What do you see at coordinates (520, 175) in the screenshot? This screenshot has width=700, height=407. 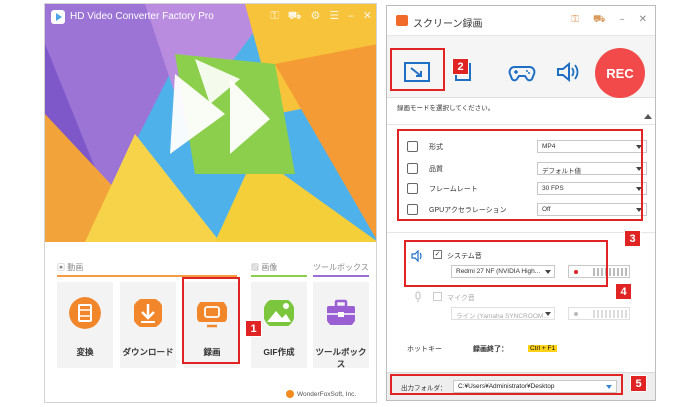 I see `highlight-video-settings` at bounding box center [520, 175].